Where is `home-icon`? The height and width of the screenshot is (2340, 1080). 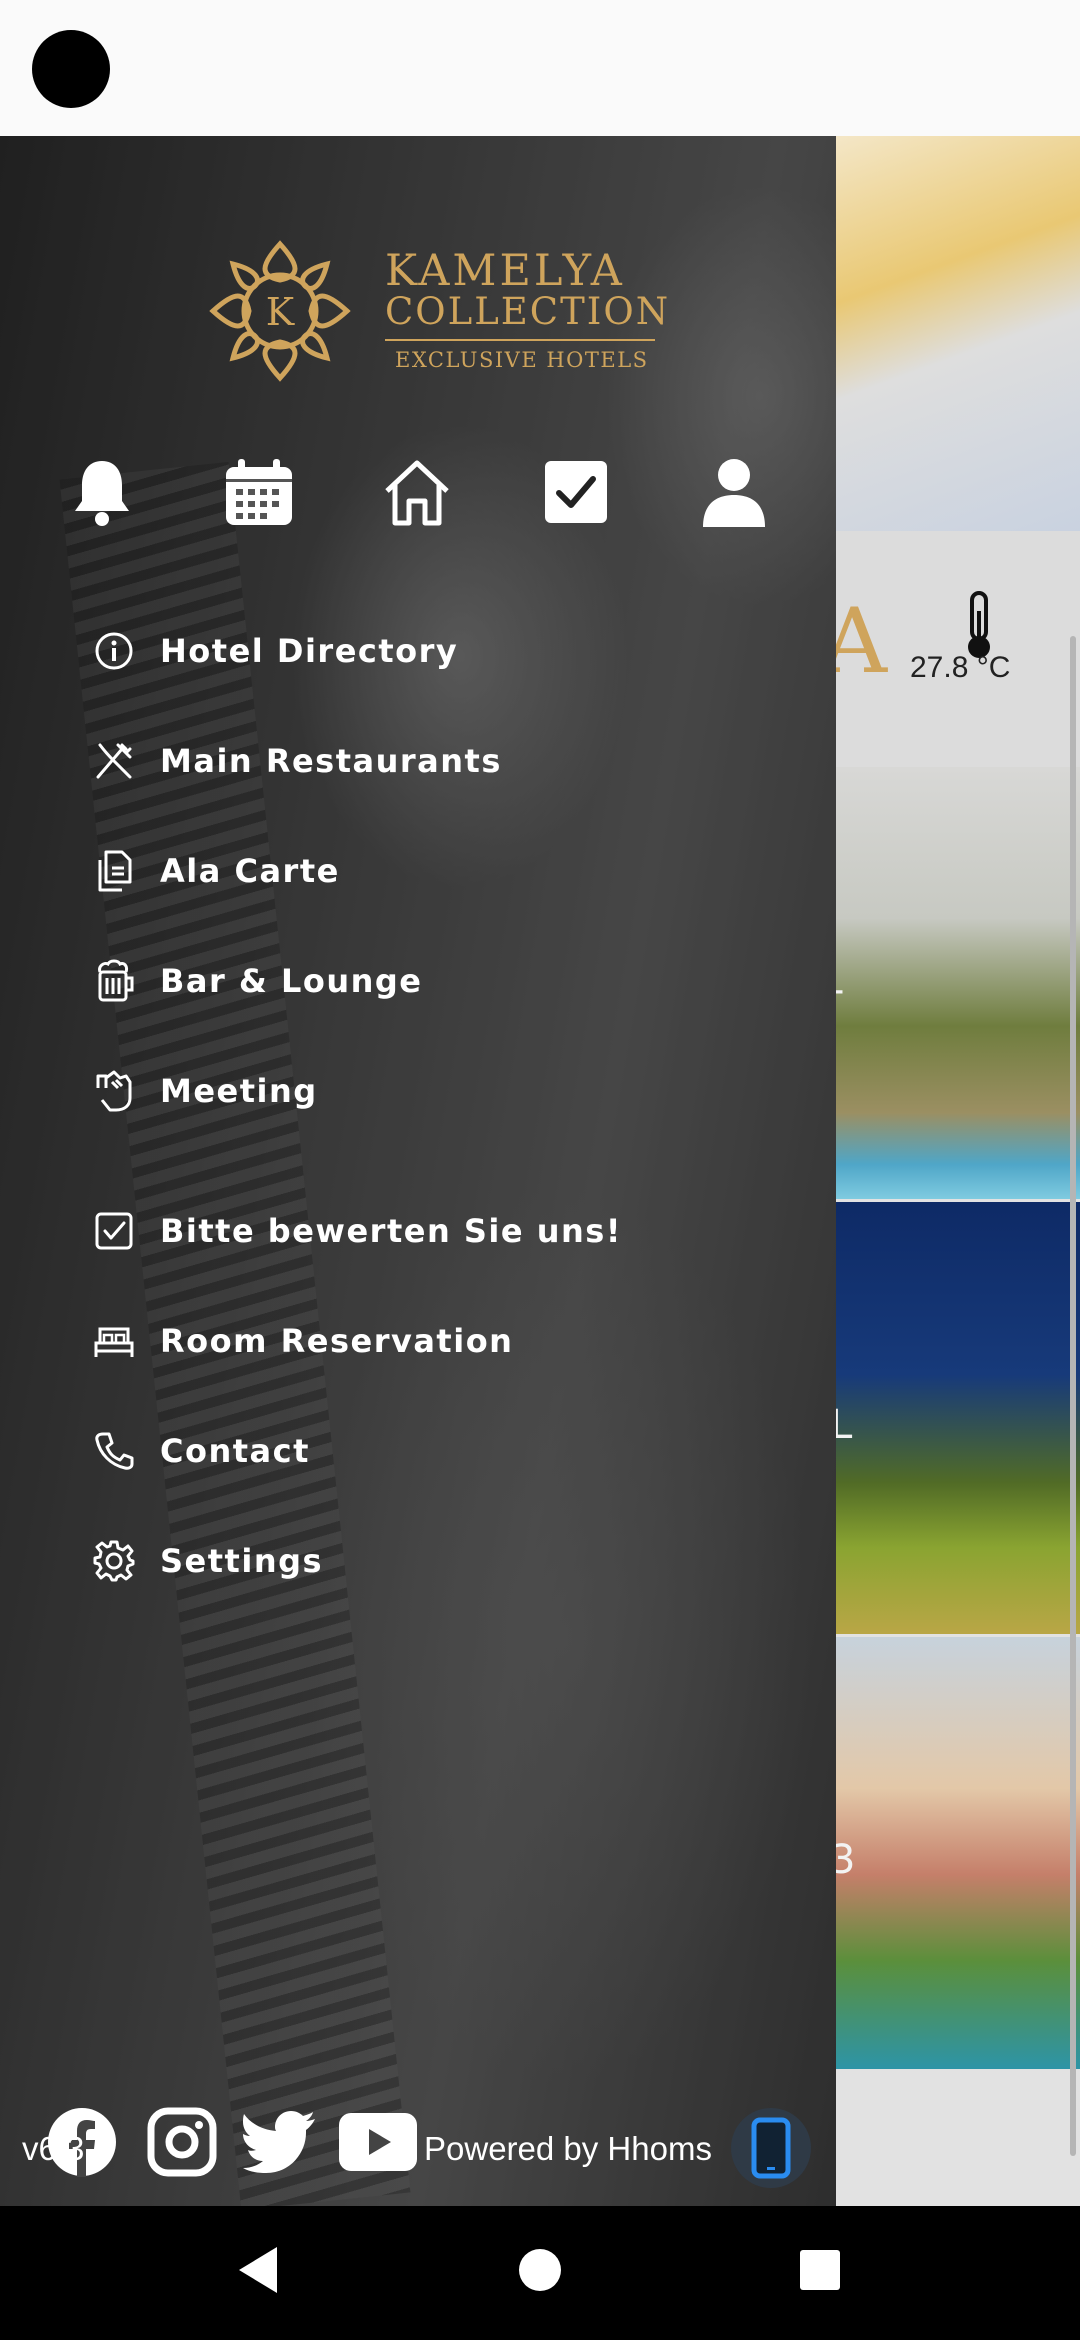 home-icon is located at coordinates (417, 493).